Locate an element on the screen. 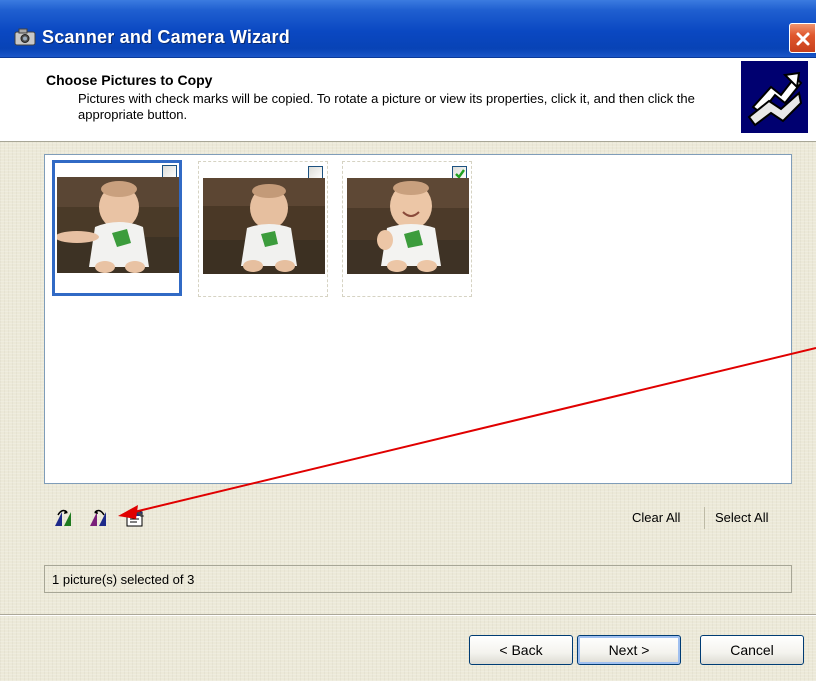  wizard-logo-icon is located at coordinates (774, 97).